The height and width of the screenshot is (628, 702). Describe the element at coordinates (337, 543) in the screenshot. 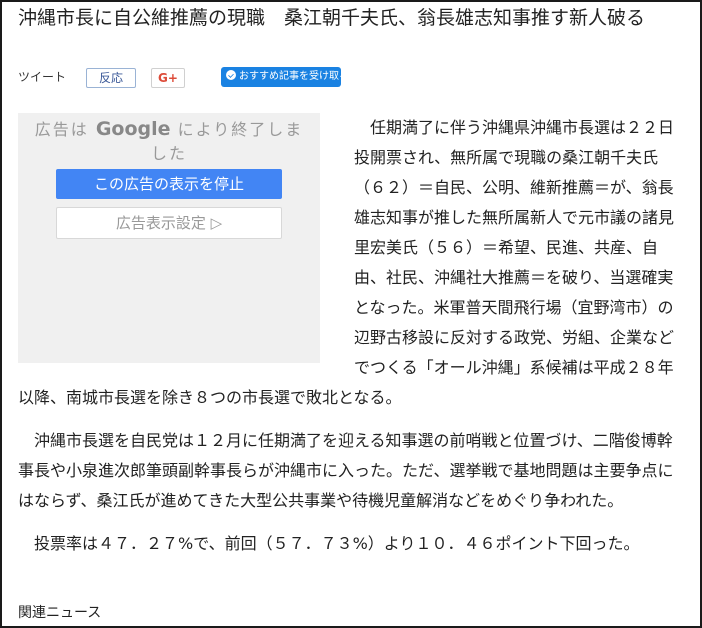

I see `article-paragraph-3: 投票率は４７．２７%で、前回（５７．７３%）より１０．４６ポイント下回った。` at that location.